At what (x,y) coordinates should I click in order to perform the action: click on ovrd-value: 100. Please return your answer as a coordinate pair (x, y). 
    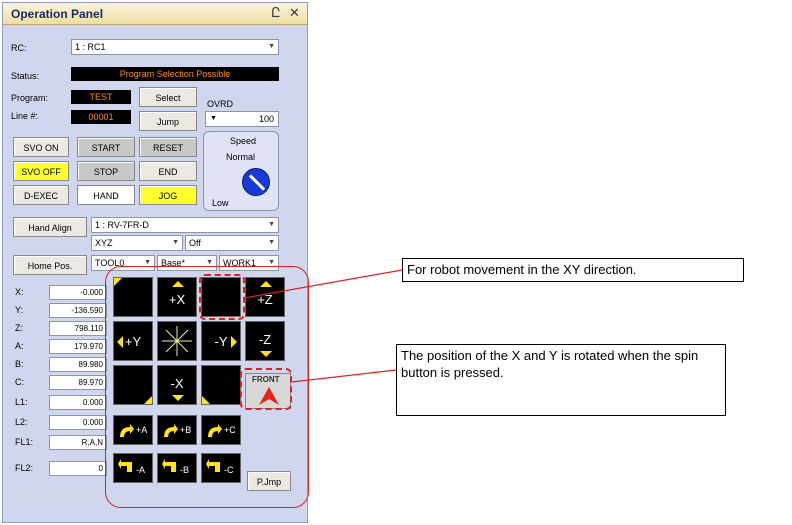
    Looking at the image, I should click on (266, 119).